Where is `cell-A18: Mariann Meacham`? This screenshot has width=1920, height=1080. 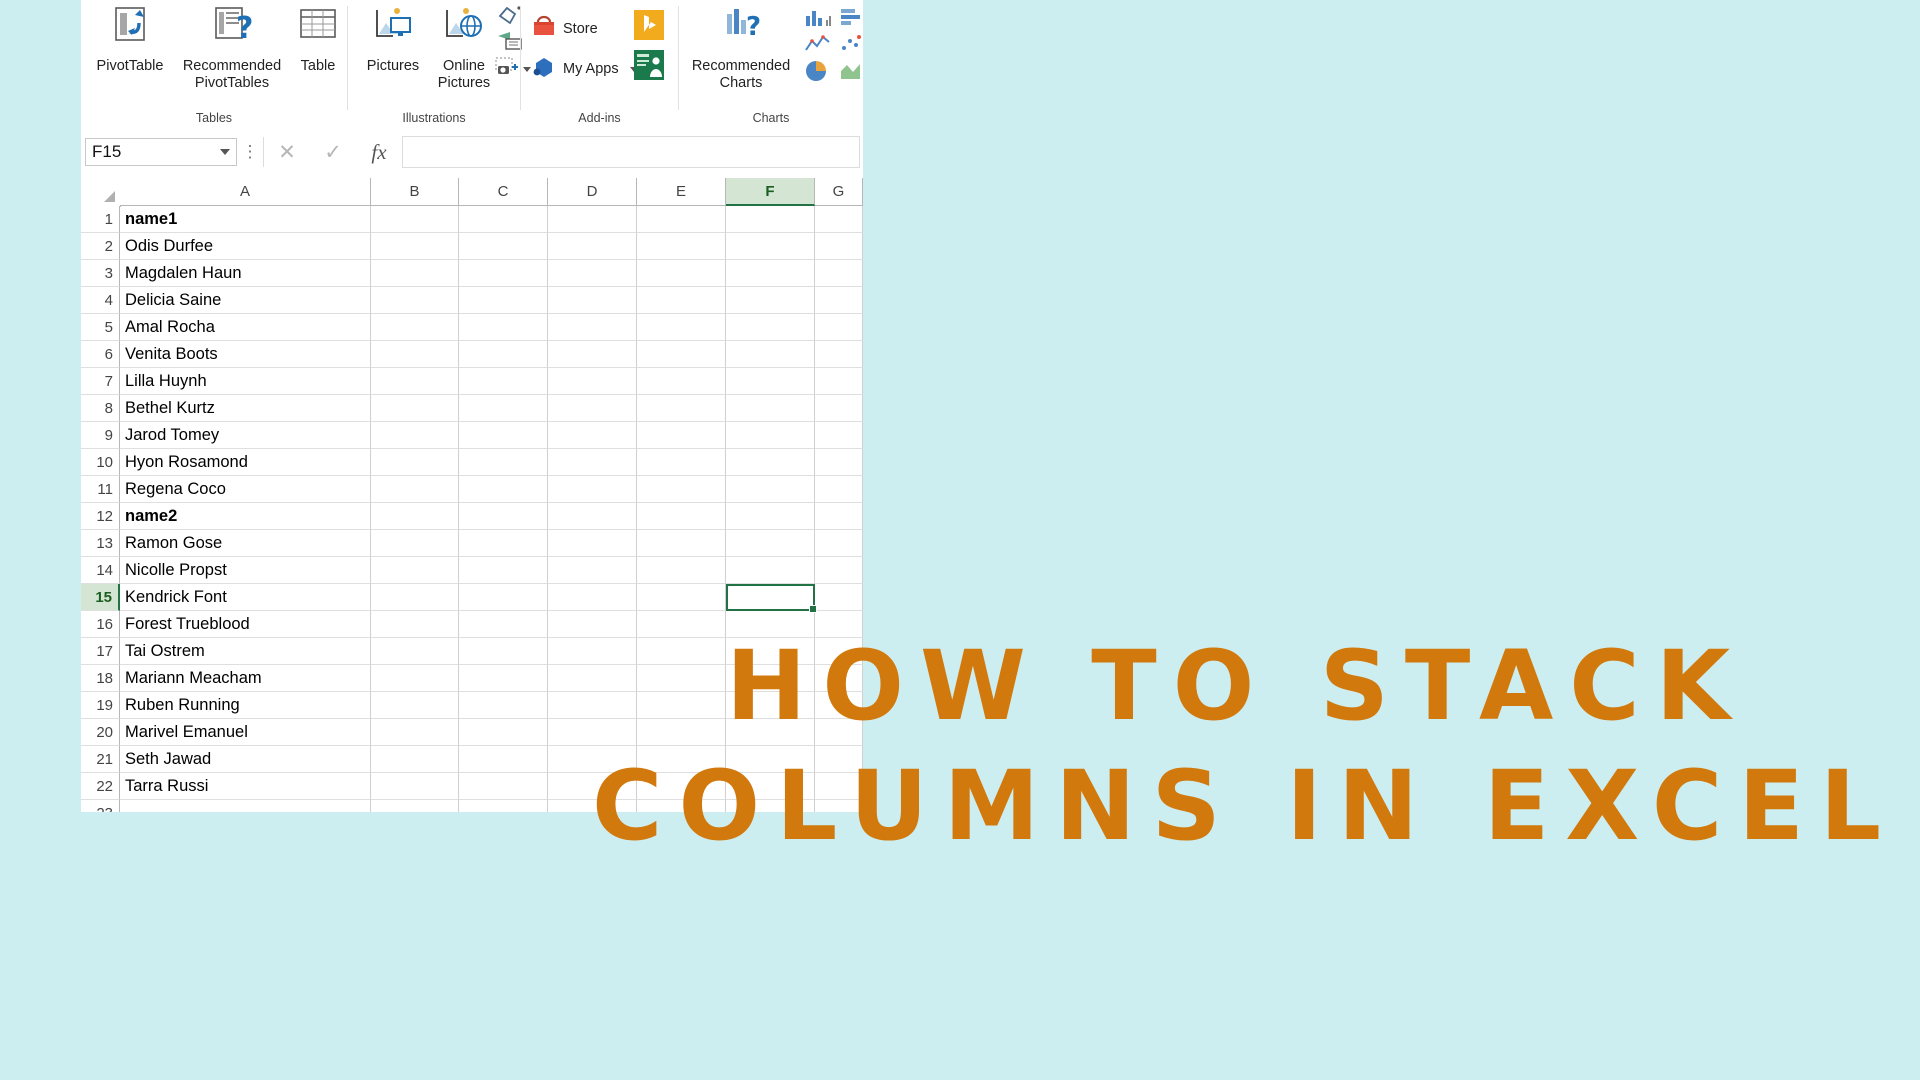
cell-A18: Mariann Meacham is located at coordinates (245, 678).